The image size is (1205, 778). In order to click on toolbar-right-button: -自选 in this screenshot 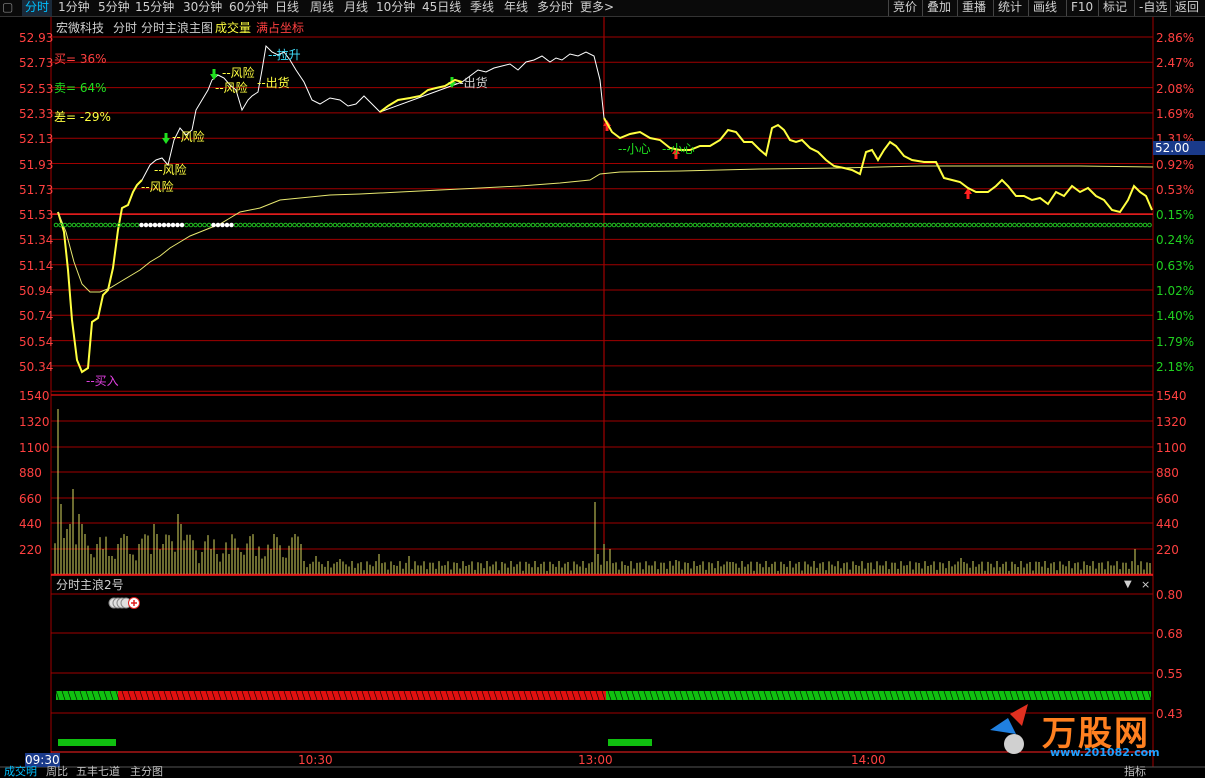, I will do `click(1152, 8)`.